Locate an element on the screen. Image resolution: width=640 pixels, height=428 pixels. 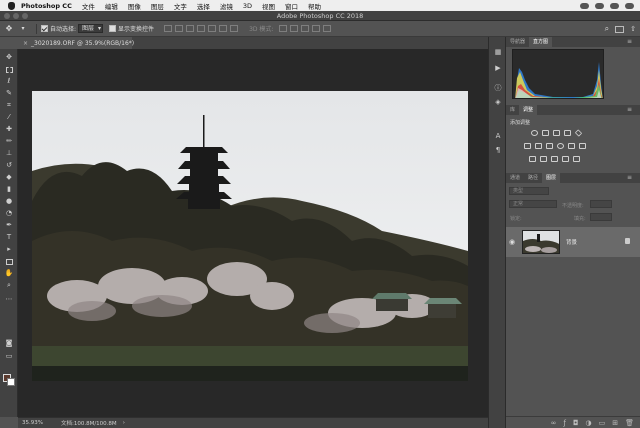
layer-kind-filter: 类型 is located at coordinates (529, 191).